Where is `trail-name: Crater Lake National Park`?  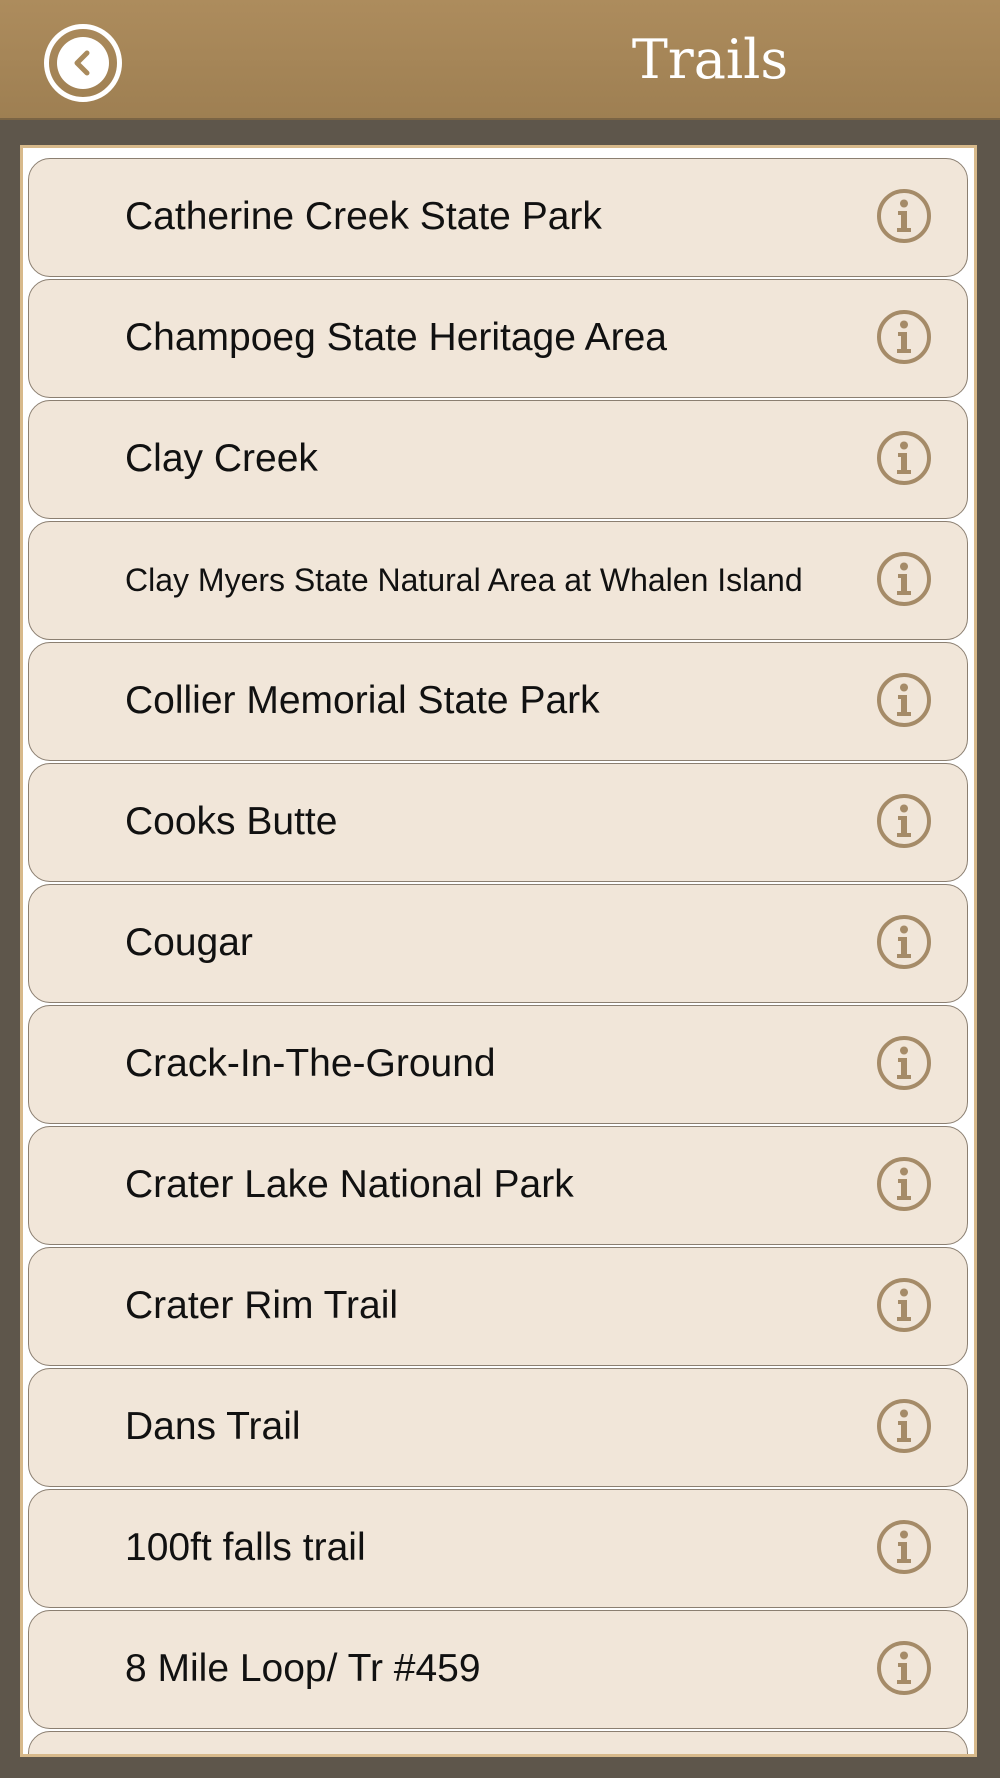
trail-name: Crater Lake National Park is located at coordinates (349, 1184).